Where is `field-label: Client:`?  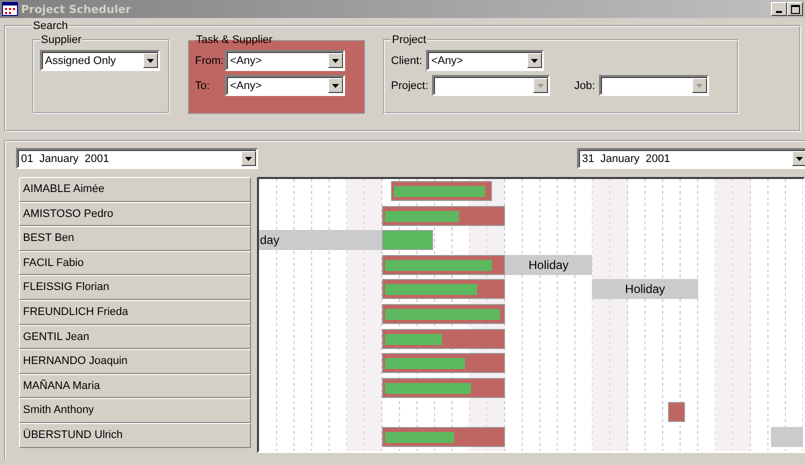 field-label: Client: is located at coordinates (406, 60).